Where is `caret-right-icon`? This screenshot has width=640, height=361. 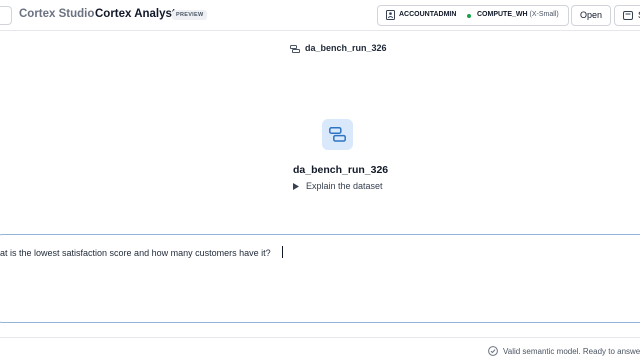 caret-right-icon is located at coordinates (296, 186).